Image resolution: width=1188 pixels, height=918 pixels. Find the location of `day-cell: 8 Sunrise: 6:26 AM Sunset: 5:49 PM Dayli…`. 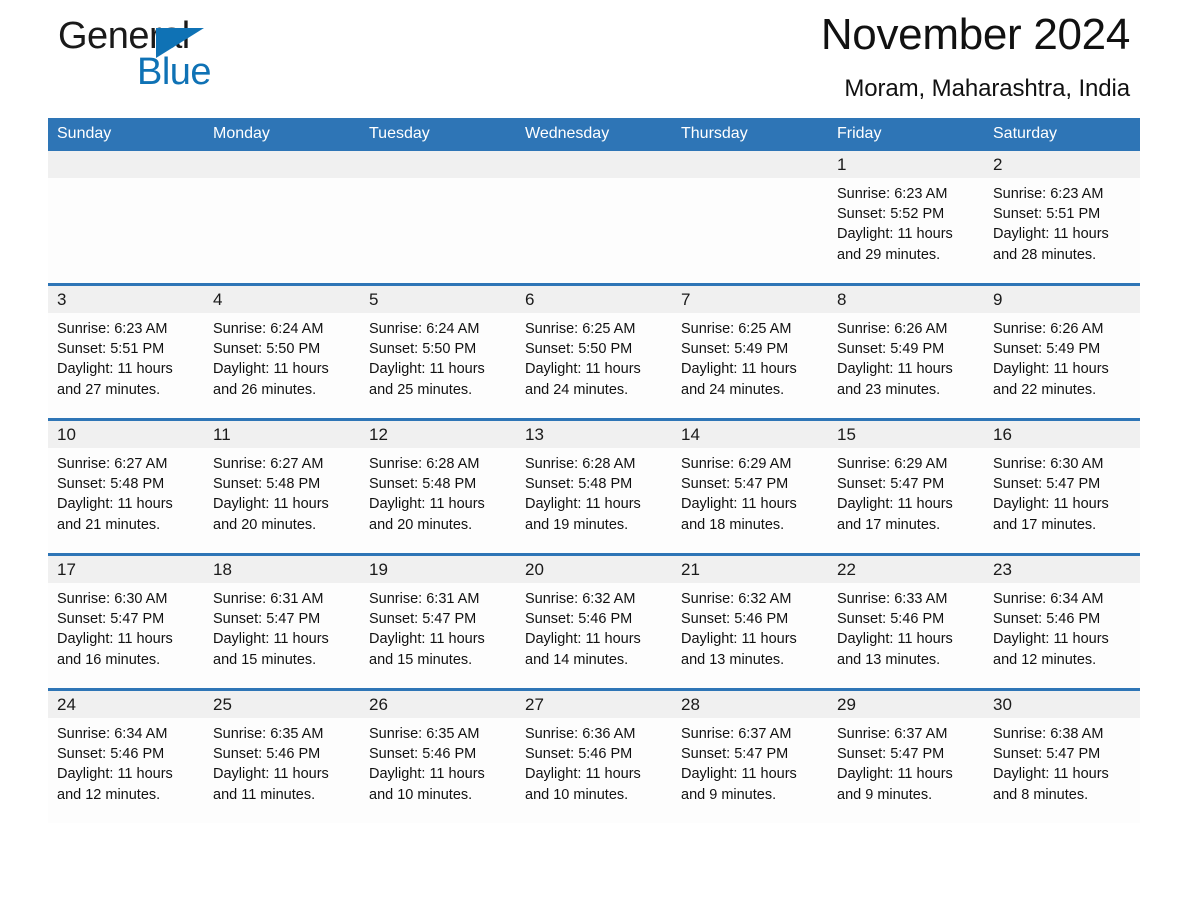

day-cell: 8 Sunrise: 6:26 AM Sunset: 5:49 PM Dayli… is located at coordinates (906, 351).